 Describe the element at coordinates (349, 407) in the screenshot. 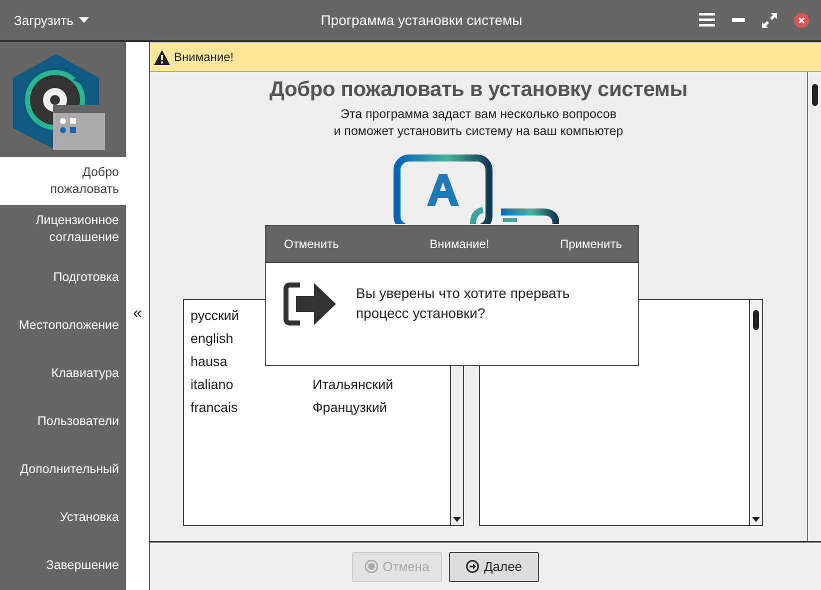

I see `language-translation: Французкий` at that location.